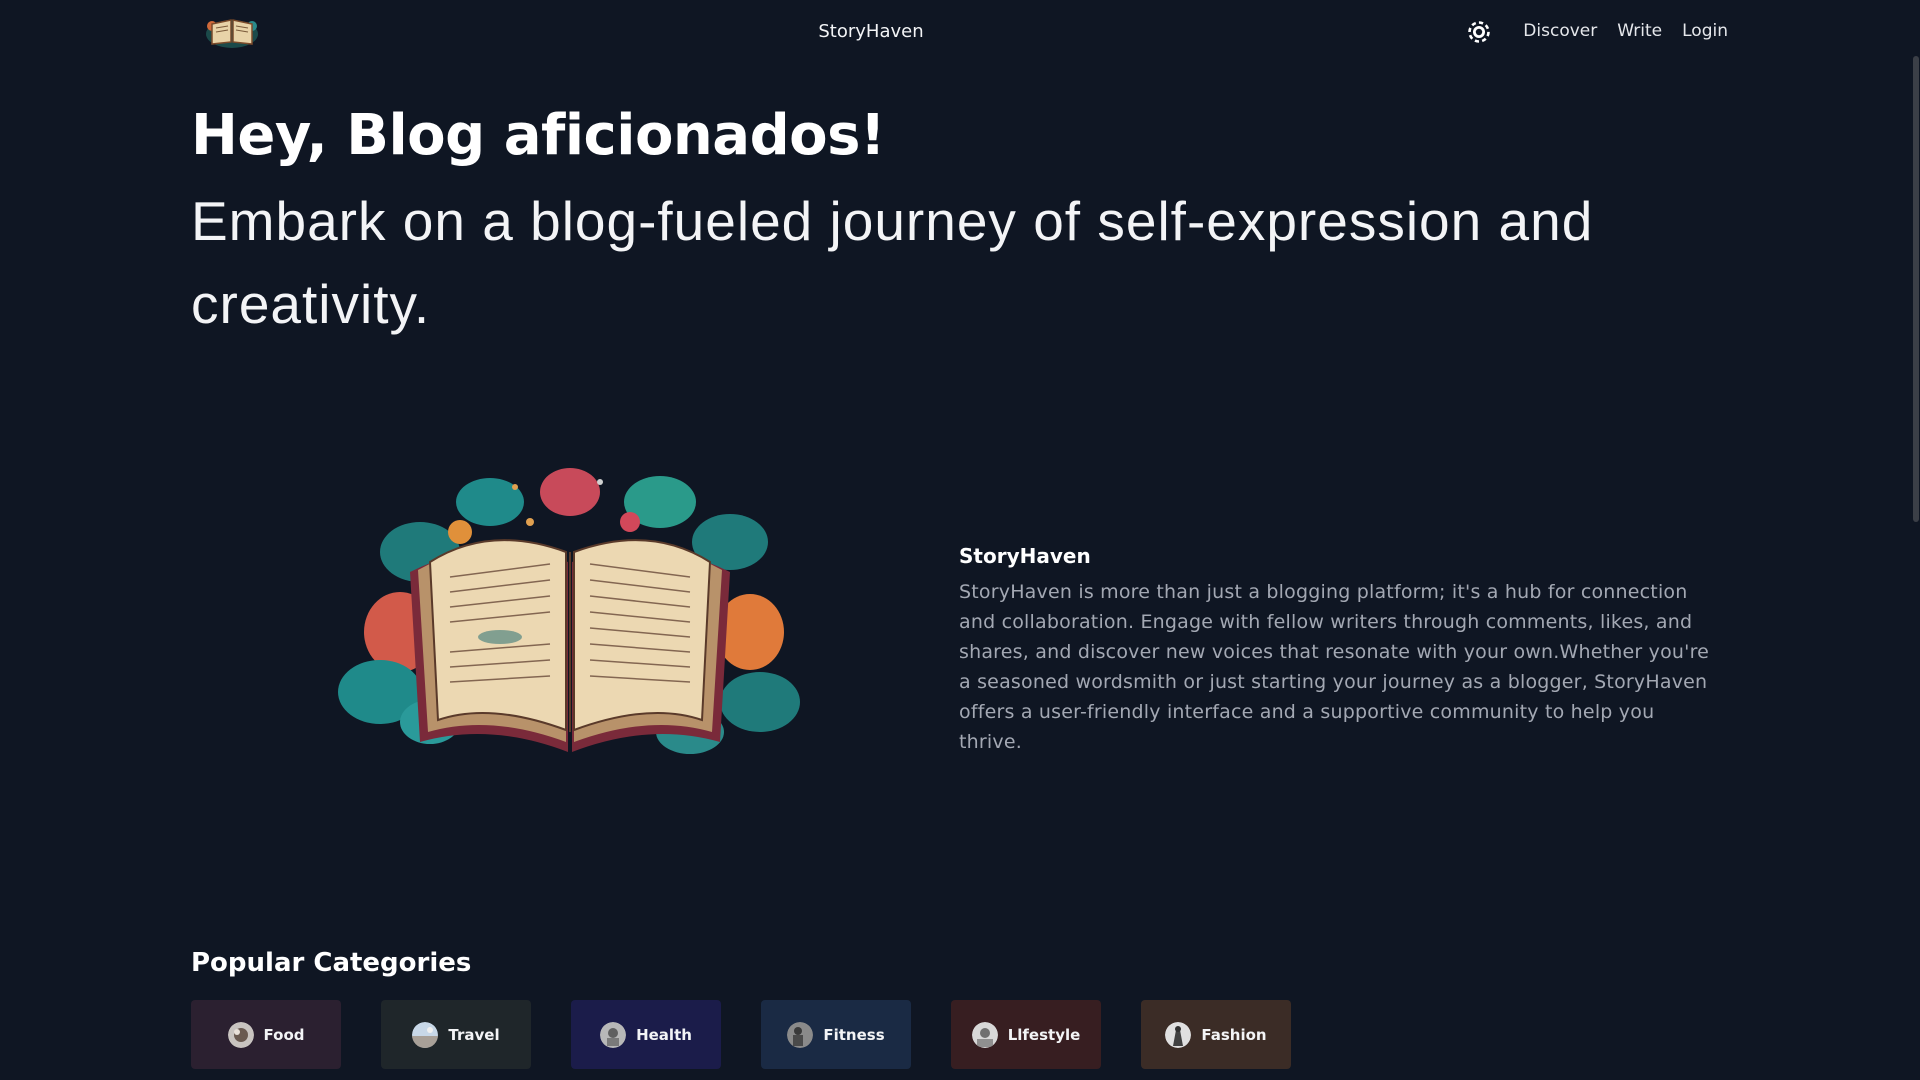 This screenshot has width=1920, height=1080. What do you see at coordinates (1705, 31) in the screenshot?
I see `nav-link-login: Login` at bounding box center [1705, 31].